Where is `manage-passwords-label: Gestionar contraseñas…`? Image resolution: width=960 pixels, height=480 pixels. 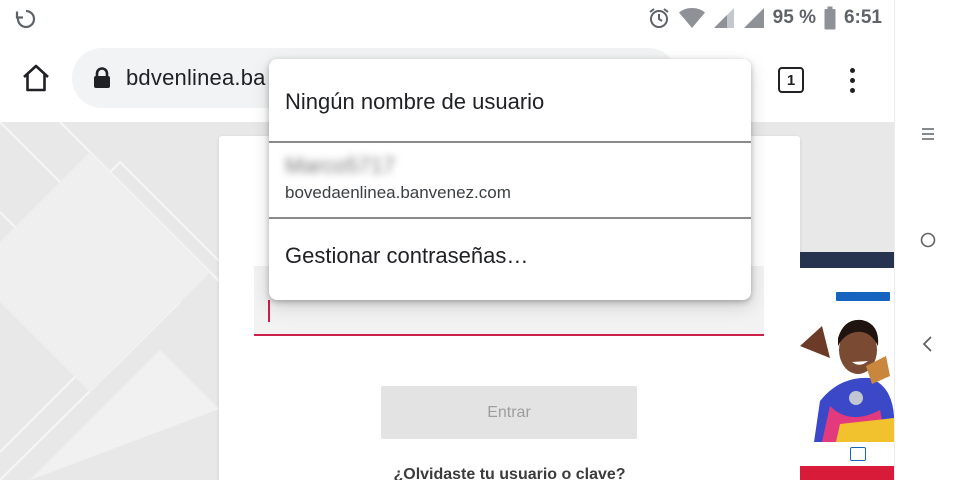
manage-passwords-label: Gestionar contraseñas… is located at coordinates (407, 255).